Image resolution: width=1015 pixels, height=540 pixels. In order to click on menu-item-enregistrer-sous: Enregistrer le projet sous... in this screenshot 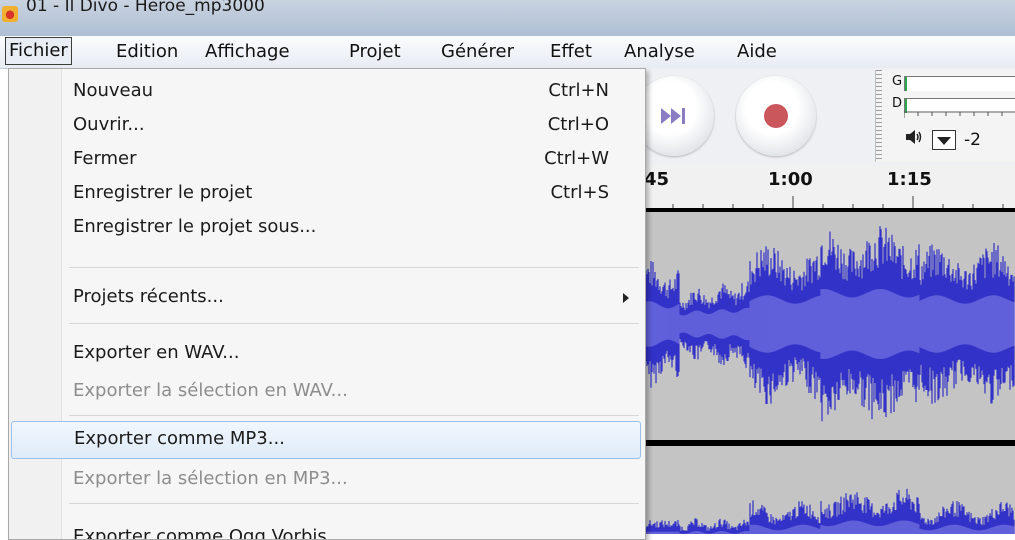, I will do `click(327, 228)`.